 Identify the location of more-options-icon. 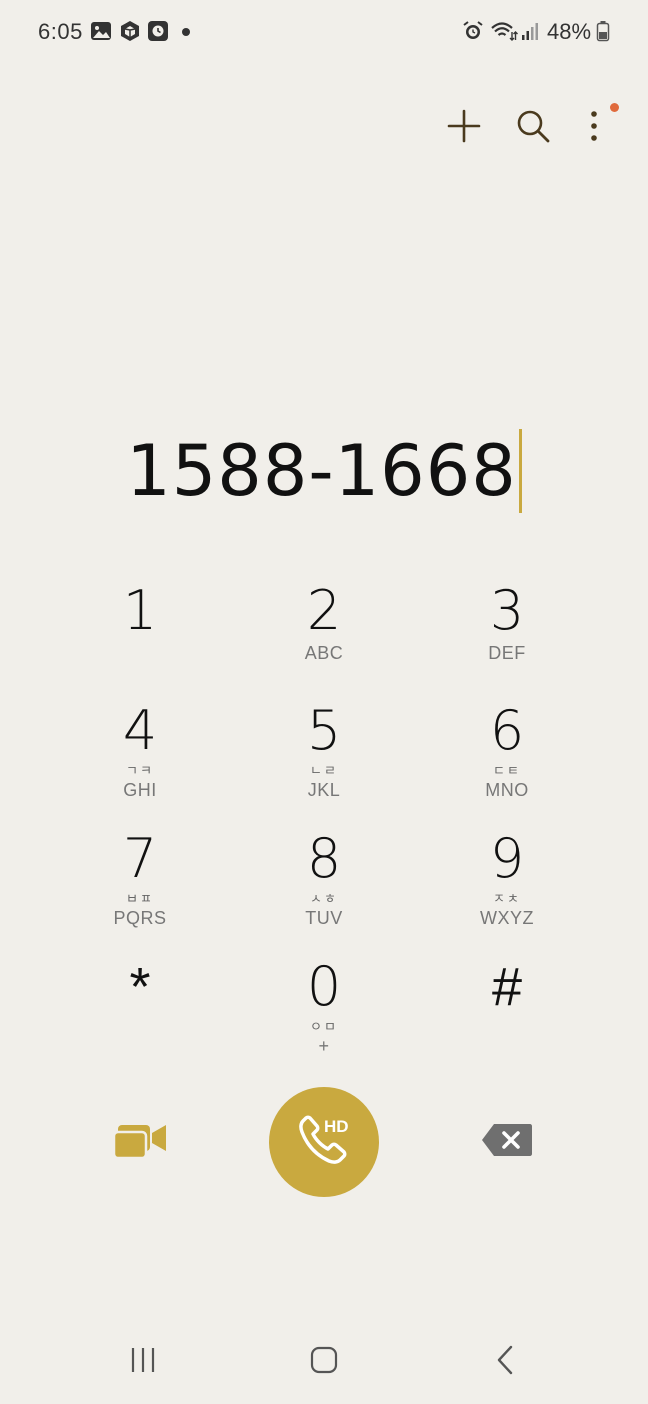
(594, 128).